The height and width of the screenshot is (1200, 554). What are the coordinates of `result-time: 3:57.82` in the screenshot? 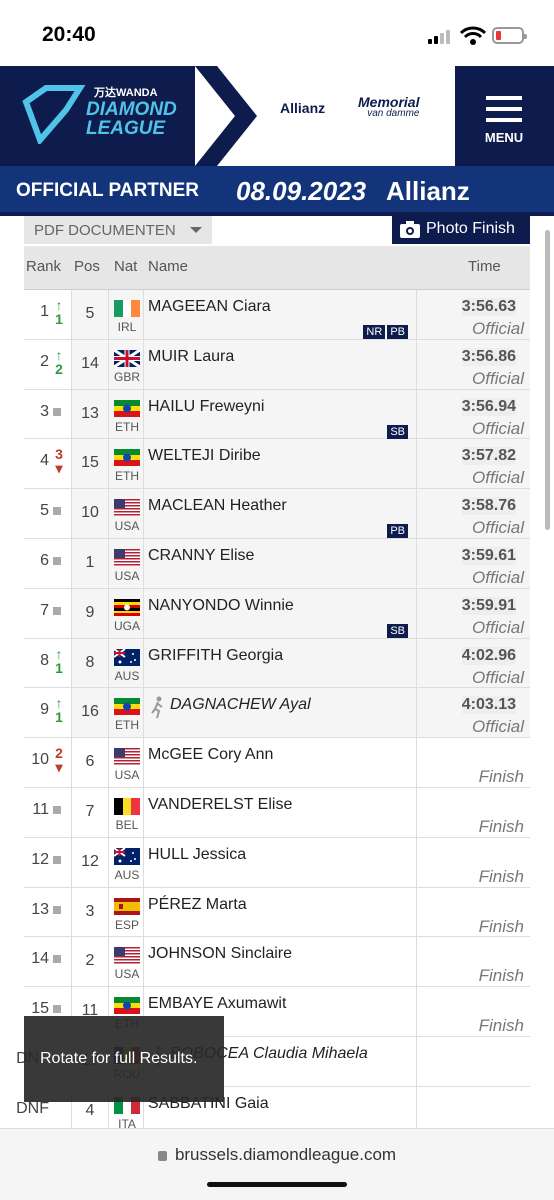 It's located at (488, 456).